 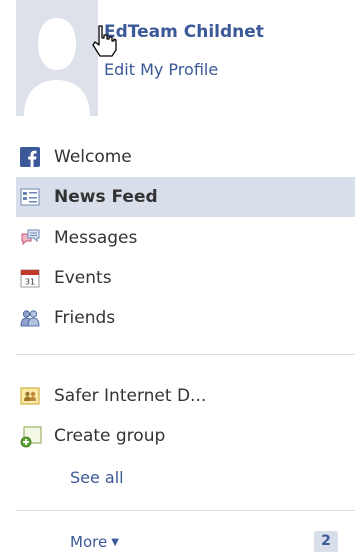 I want to click on count-badge: 2, so click(x=326, y=541).